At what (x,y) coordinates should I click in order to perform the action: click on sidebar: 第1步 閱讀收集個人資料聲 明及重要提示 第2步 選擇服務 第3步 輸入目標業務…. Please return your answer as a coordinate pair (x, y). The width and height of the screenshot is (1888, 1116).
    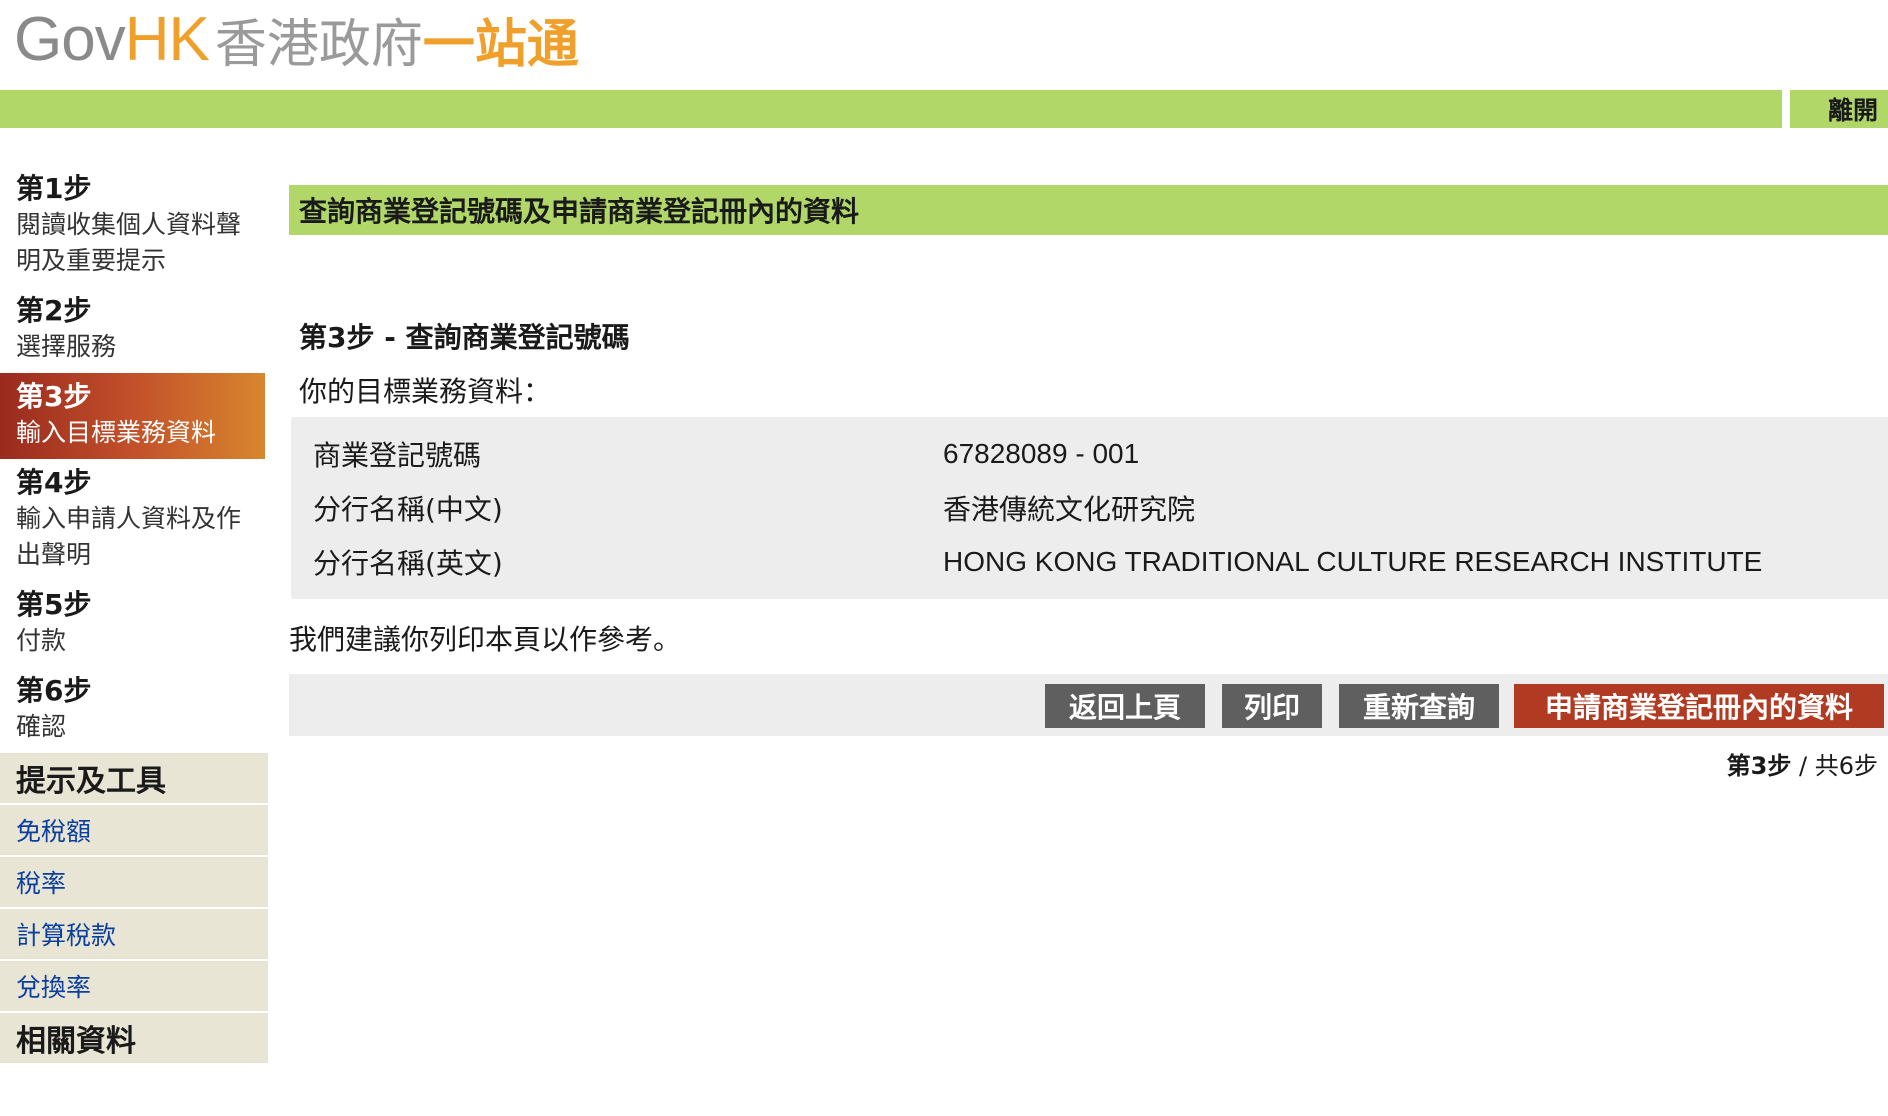
    Looking at the image, I should click on (134, 615).